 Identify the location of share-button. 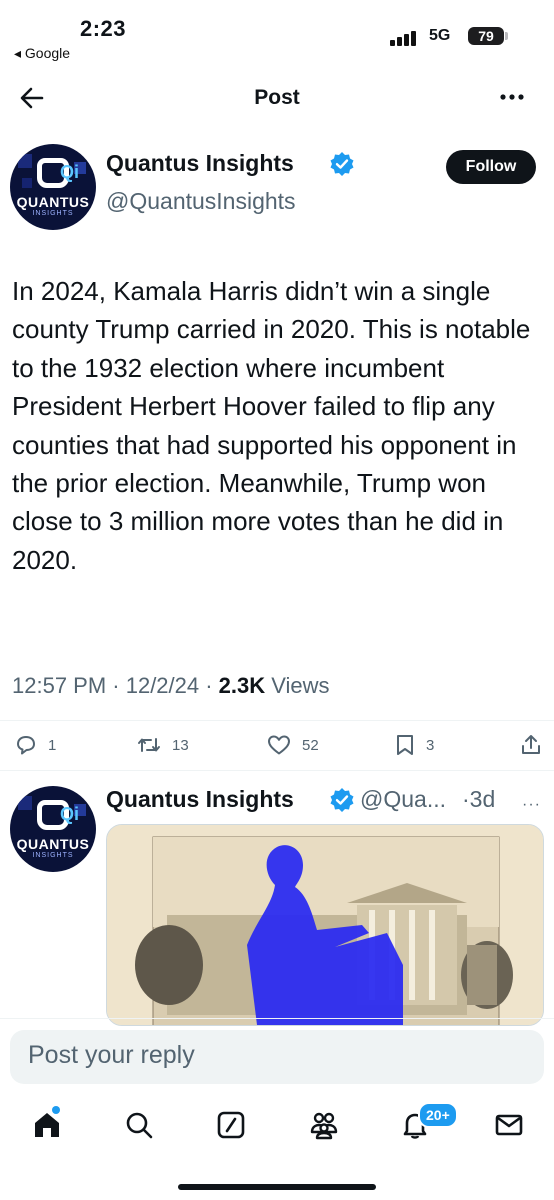
(531, 745).